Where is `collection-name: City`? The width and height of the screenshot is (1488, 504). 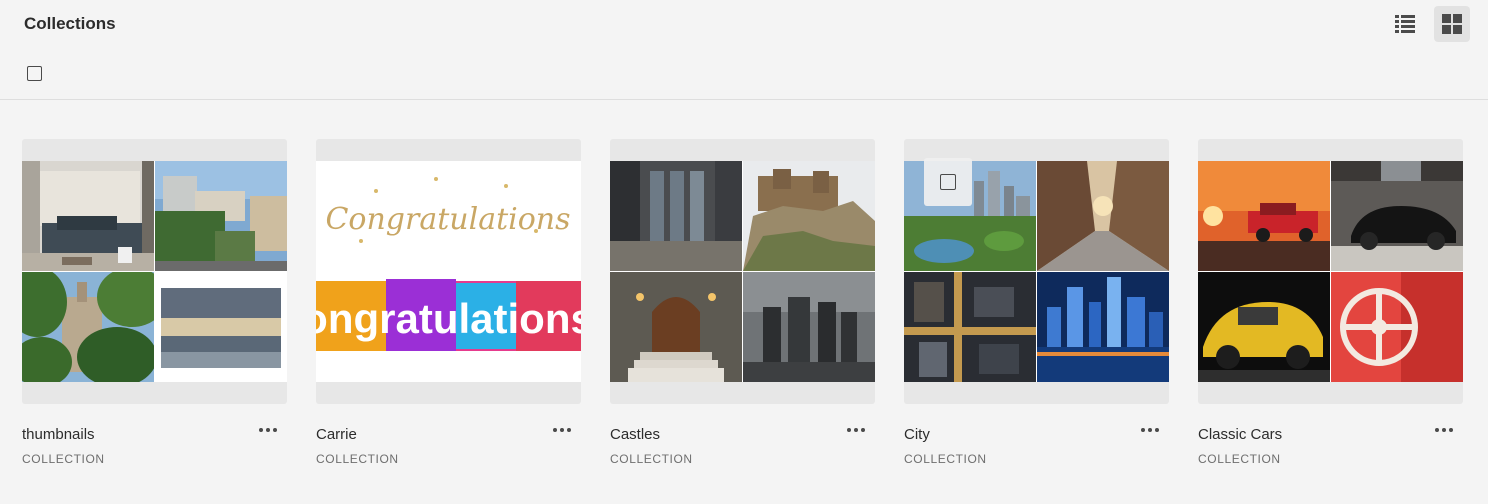
collection-name: City is located at coordinates (917, 434).